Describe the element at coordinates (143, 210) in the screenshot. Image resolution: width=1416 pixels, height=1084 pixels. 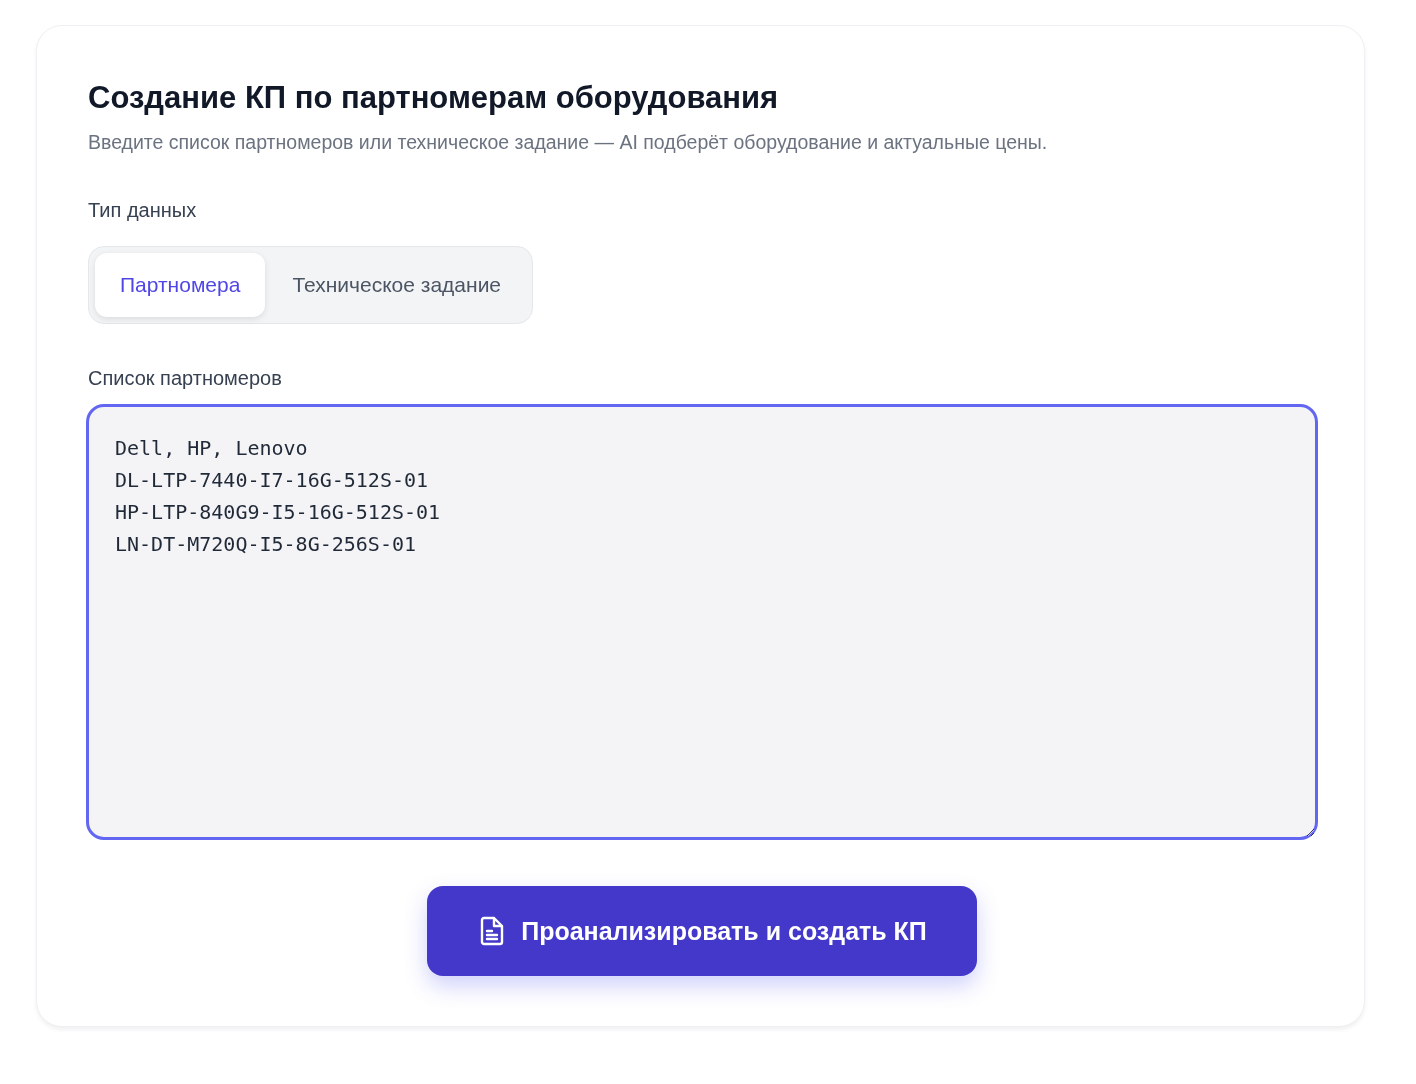
I see `field-label: Тип данных` at that location.